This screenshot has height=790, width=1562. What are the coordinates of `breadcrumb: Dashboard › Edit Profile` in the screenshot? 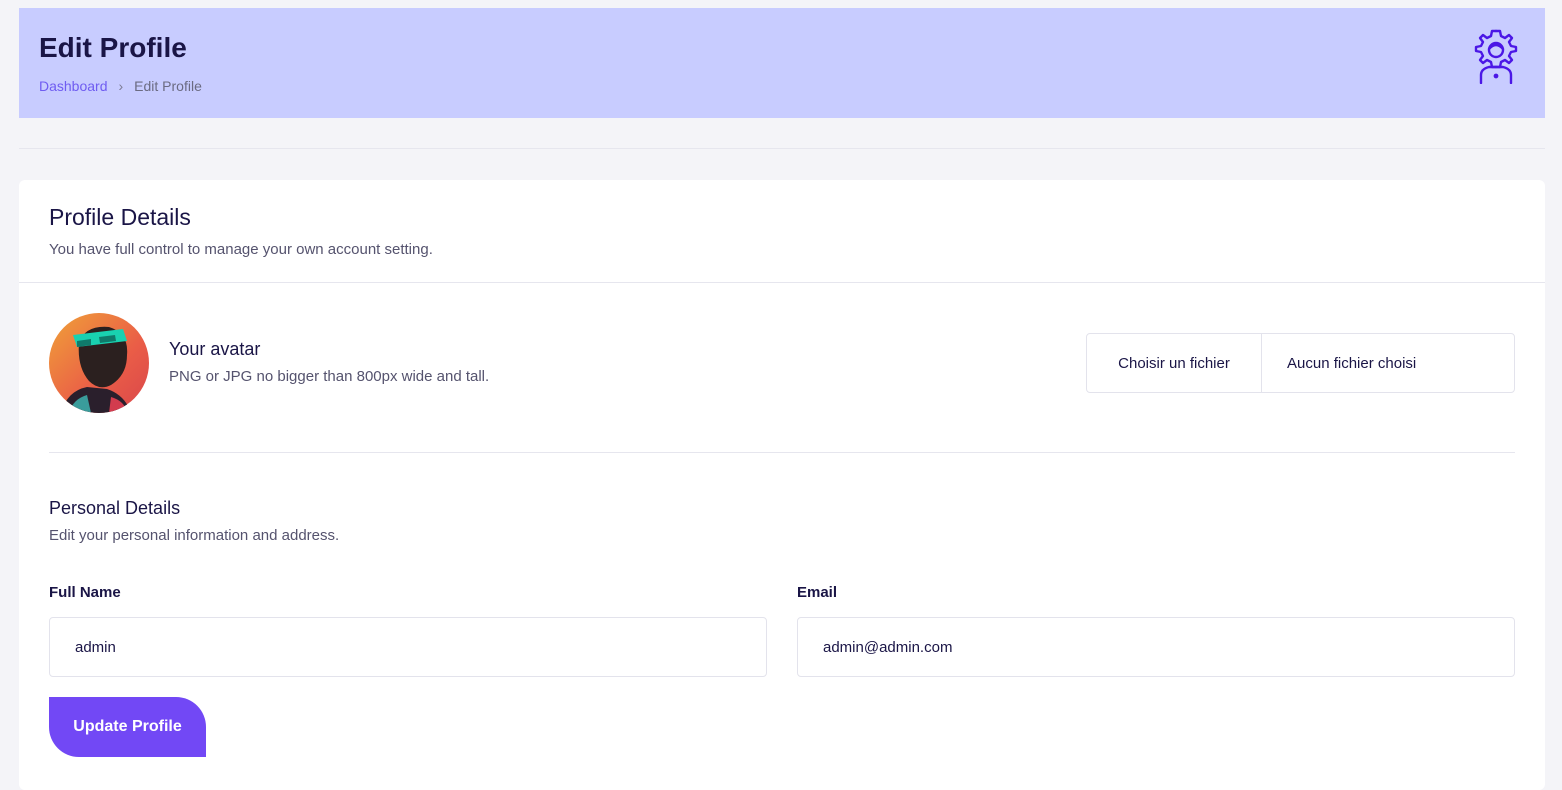 It's located at (120, 86).